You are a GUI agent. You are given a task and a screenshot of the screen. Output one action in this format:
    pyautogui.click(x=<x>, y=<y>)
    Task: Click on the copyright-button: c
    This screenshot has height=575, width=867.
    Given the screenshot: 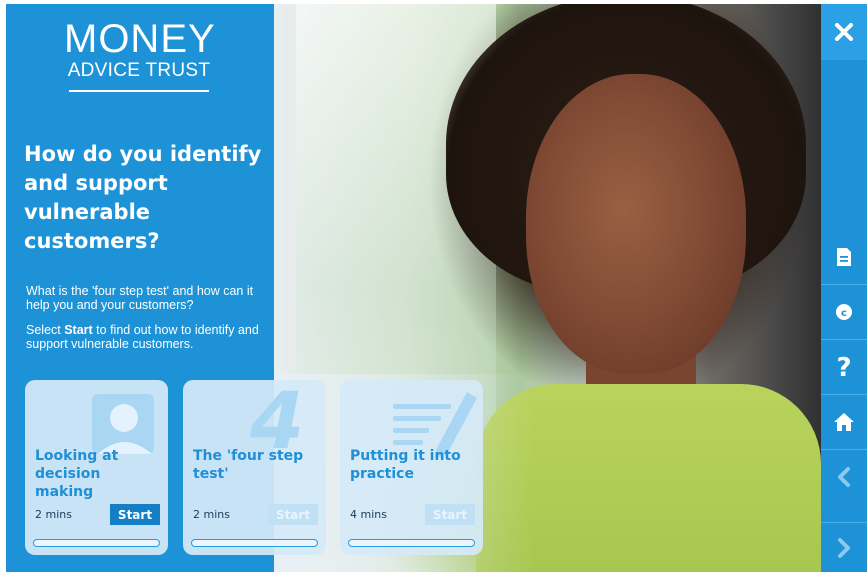 What is the action you would take?
    pyautogui.click(x=844, y=312)
    